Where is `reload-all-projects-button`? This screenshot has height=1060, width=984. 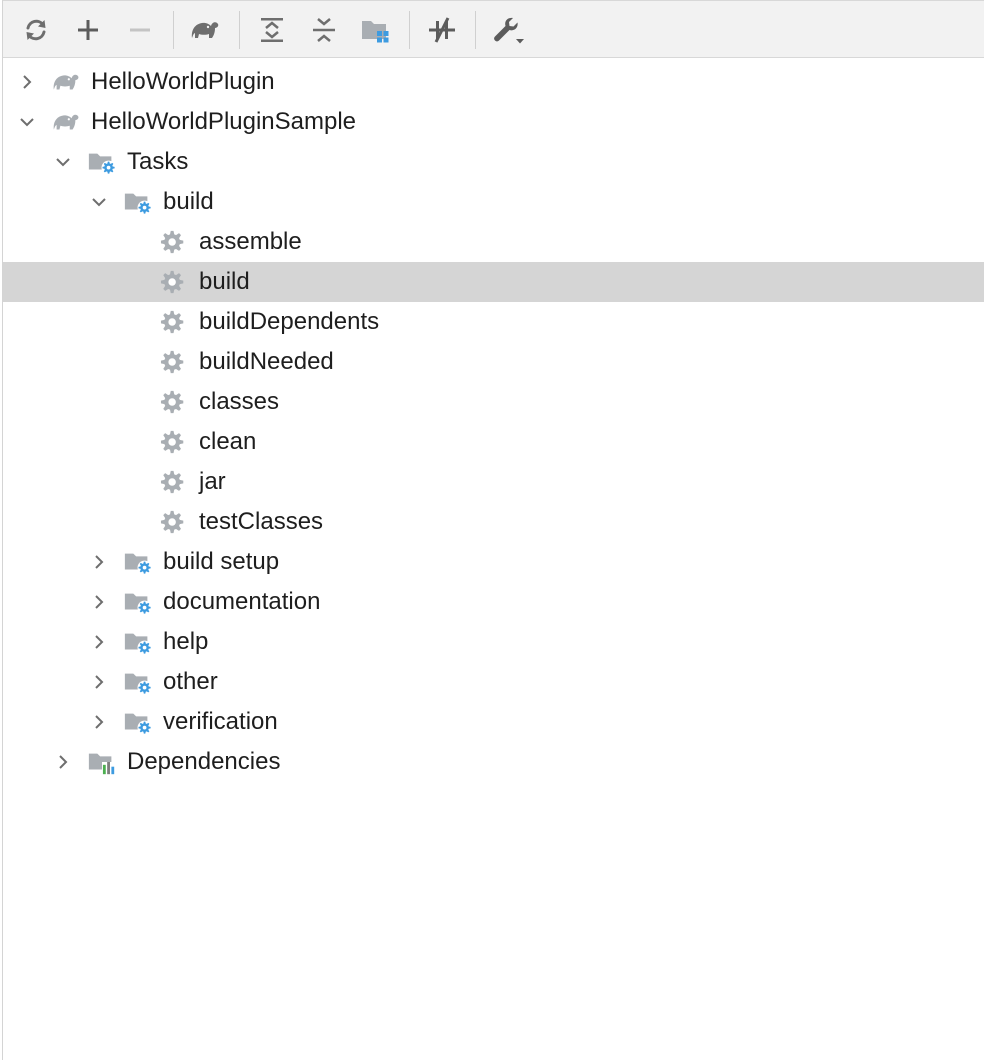 reload-all-projects-button is located at coordinates (36, 30).